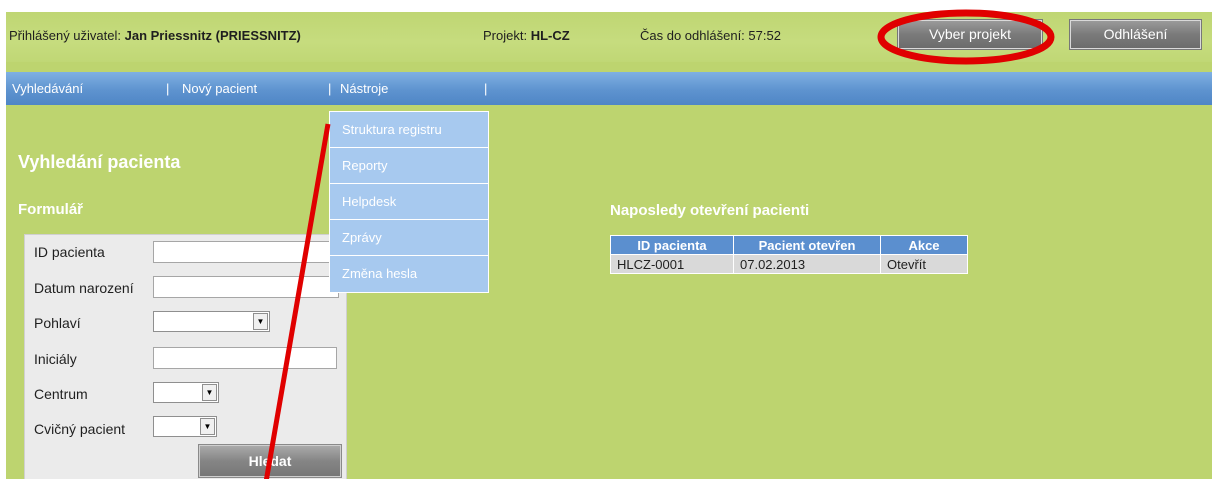 The image size is (1212, 479). Describe the element at coordinates (924, 245) in the screenshot. I see `column-header: Akce` at that location.